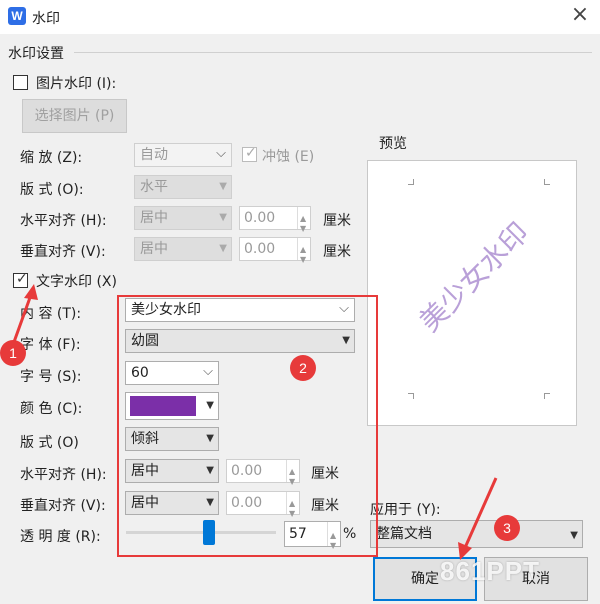 Image resolution: width=600 pixels, height=604 pixels. What do you see at coordinates (300, 17) in the screenshot?
I see `title-bar` at bounding box center [300, 17].